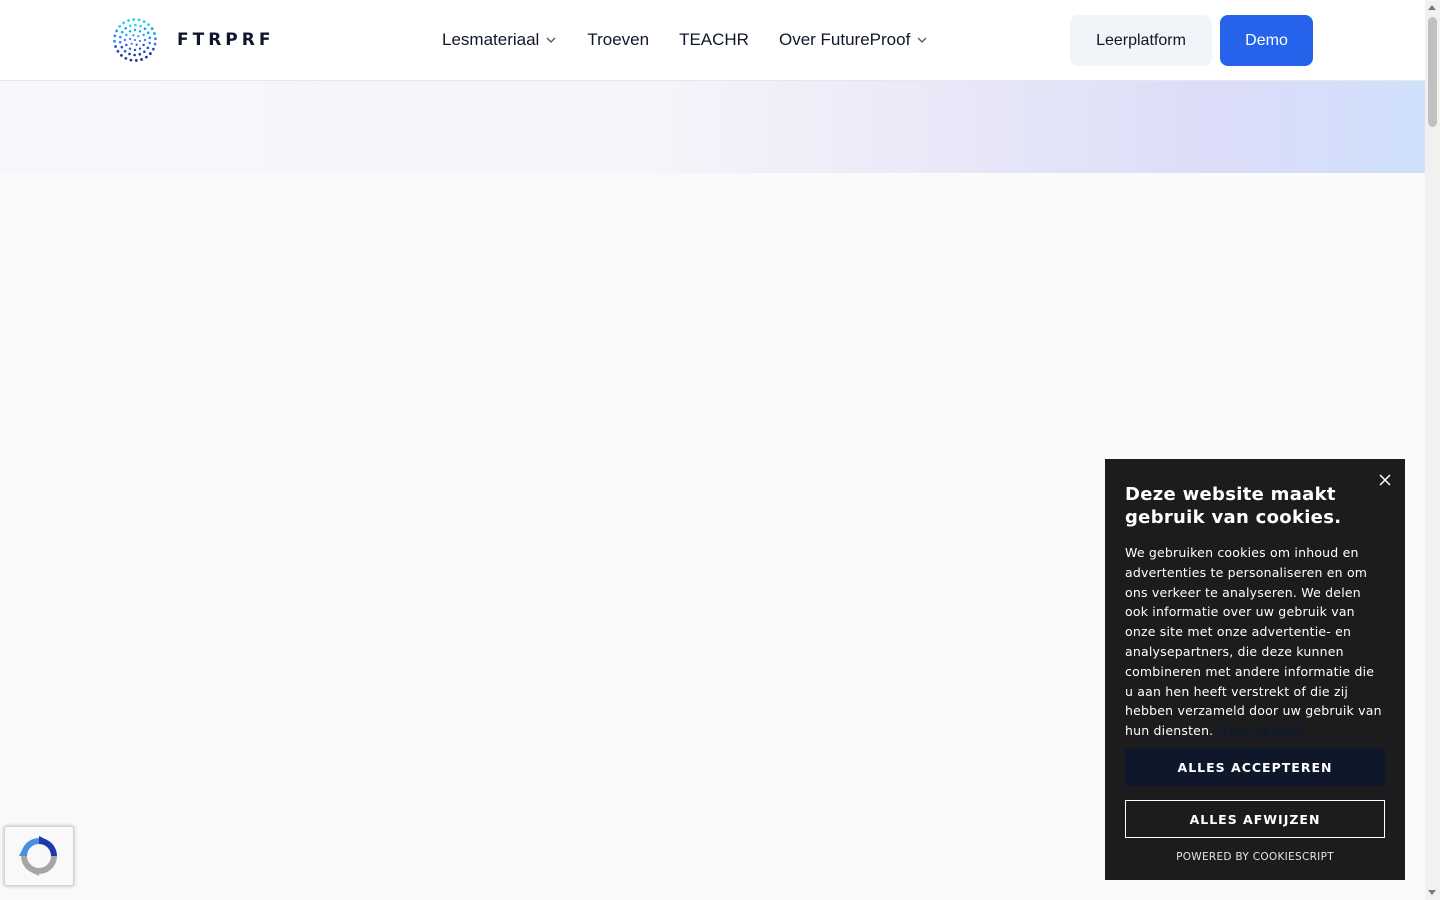 The width and height of the screenshot is (1440, 900). I want to click on powered-by-link: POWERED BY COOKIESCRIPT, so click(1255, 857).